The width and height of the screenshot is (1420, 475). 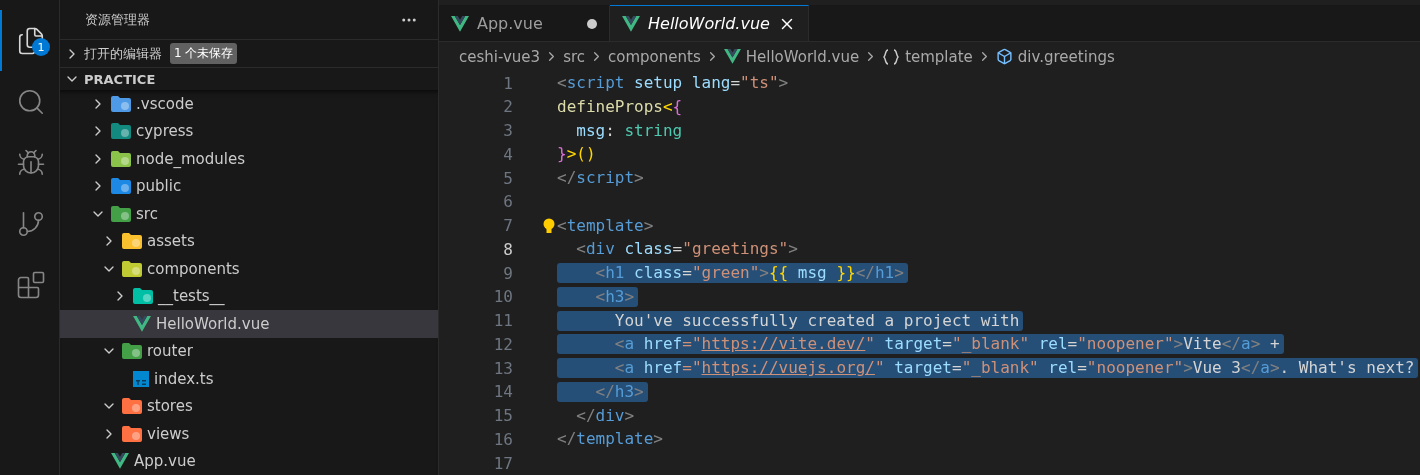 What do you see at coordinates (141, 378) in the screenshot?
I see `typescript-icon` at bounding box center [141, 378].